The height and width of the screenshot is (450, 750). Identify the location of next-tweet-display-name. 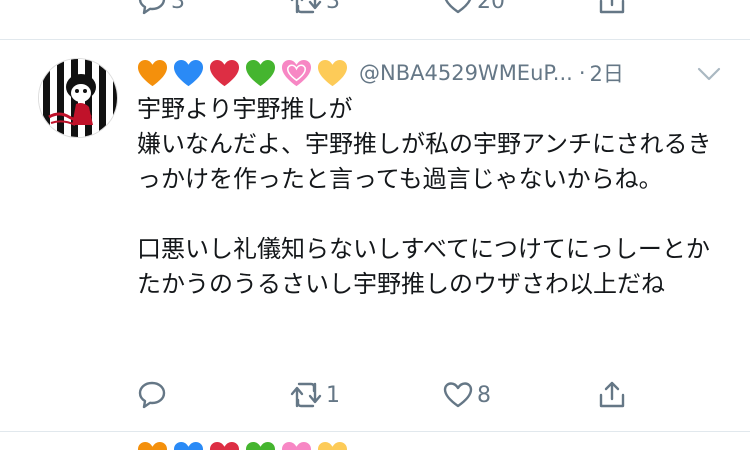
(245, 445).